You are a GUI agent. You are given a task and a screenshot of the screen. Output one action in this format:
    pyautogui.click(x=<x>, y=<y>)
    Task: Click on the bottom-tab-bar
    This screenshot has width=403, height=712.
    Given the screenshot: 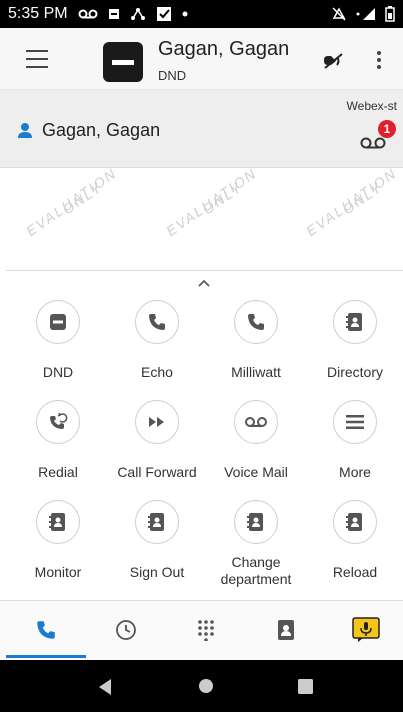 What is the action you would take?
    pyautogui.click(x=201, y=630)
    